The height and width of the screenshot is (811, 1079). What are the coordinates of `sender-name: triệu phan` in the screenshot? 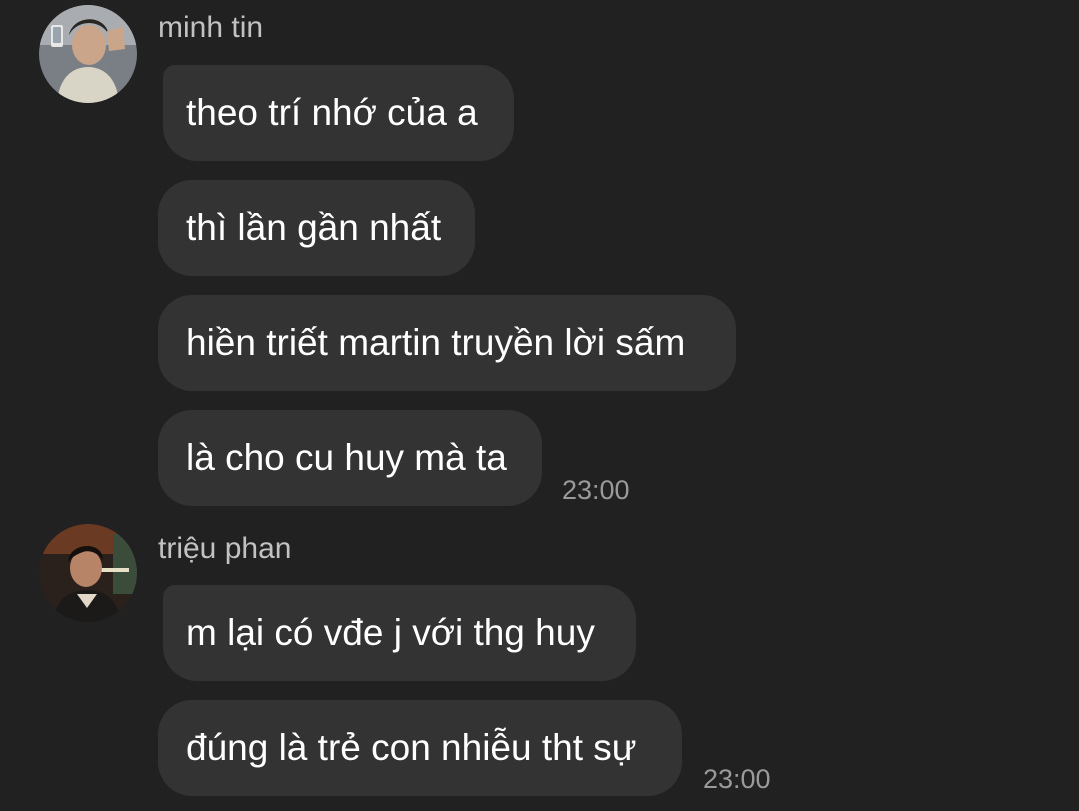 It's located at (225, 548).